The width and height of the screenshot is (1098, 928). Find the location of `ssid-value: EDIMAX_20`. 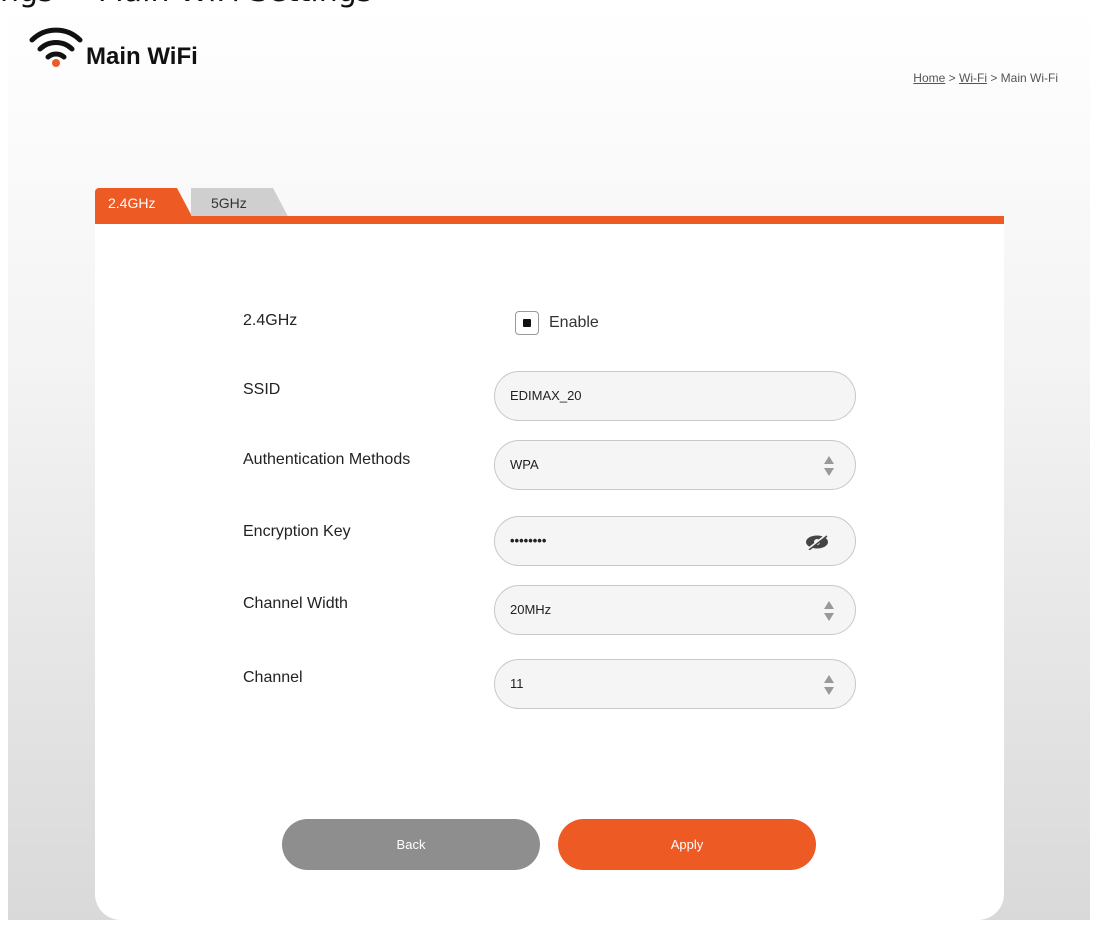

ssid-value: EDIMAX_20 is located at coordinates (546, 395).